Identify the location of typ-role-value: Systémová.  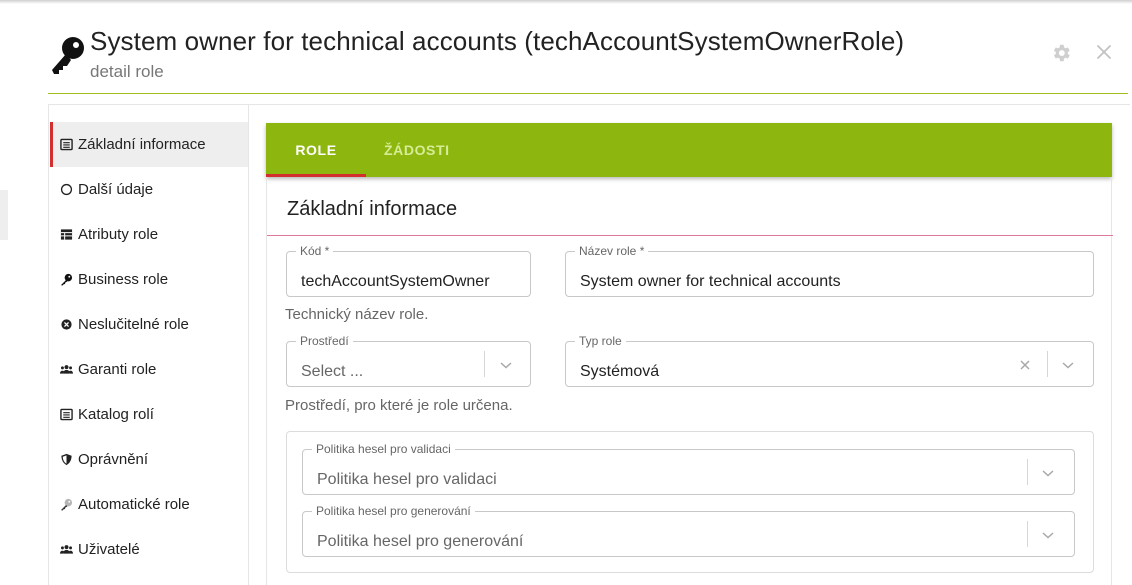
(620, 371).